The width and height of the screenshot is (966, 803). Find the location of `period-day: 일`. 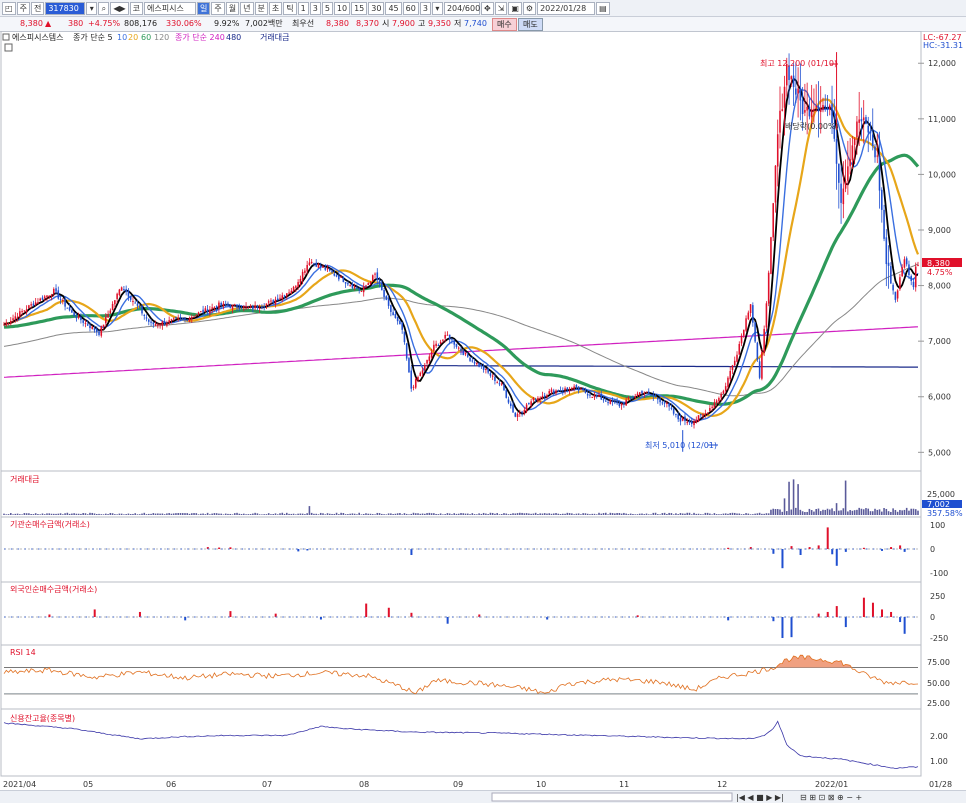

period-day: 일 is located at coordinates (203, 8).